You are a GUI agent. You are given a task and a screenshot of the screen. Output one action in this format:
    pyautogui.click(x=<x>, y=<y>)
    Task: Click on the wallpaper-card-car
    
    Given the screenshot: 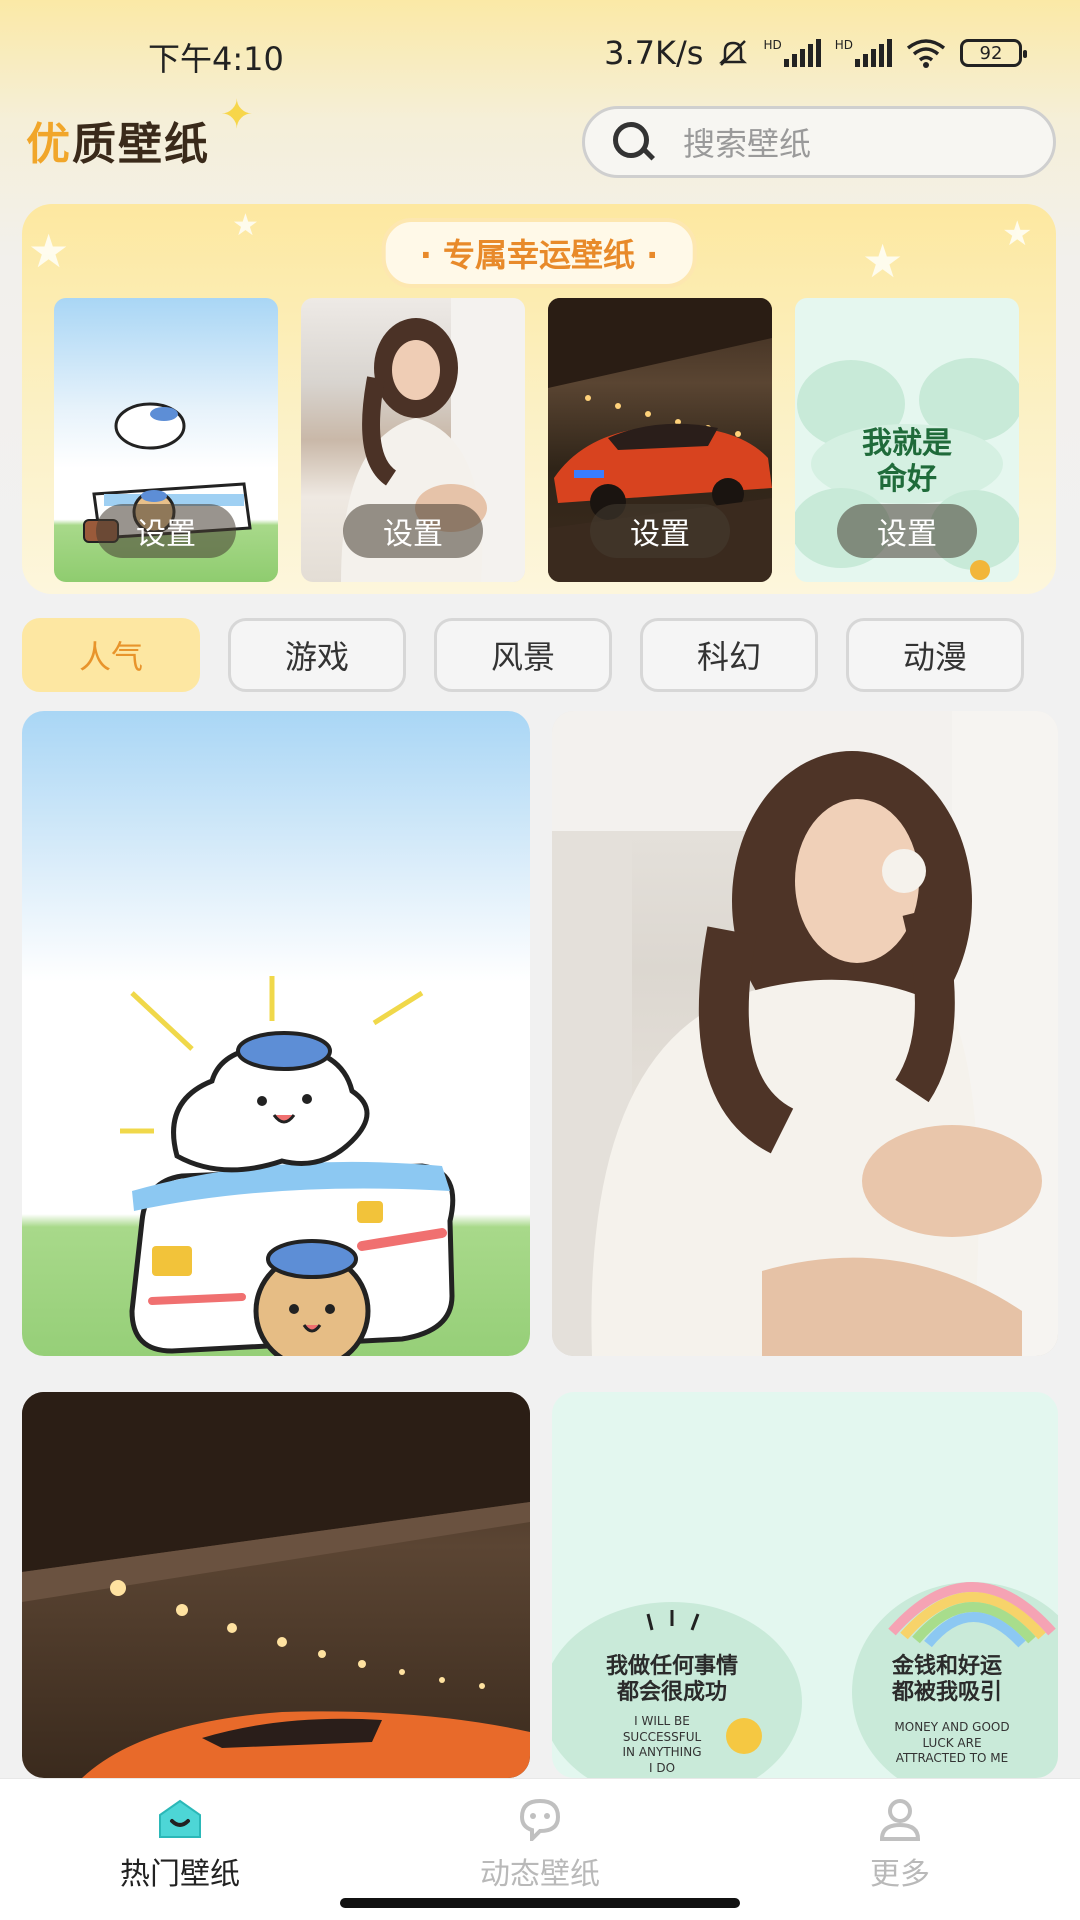 What is the action you would take?
    pyautogui.click(x=276, y=1585)
    